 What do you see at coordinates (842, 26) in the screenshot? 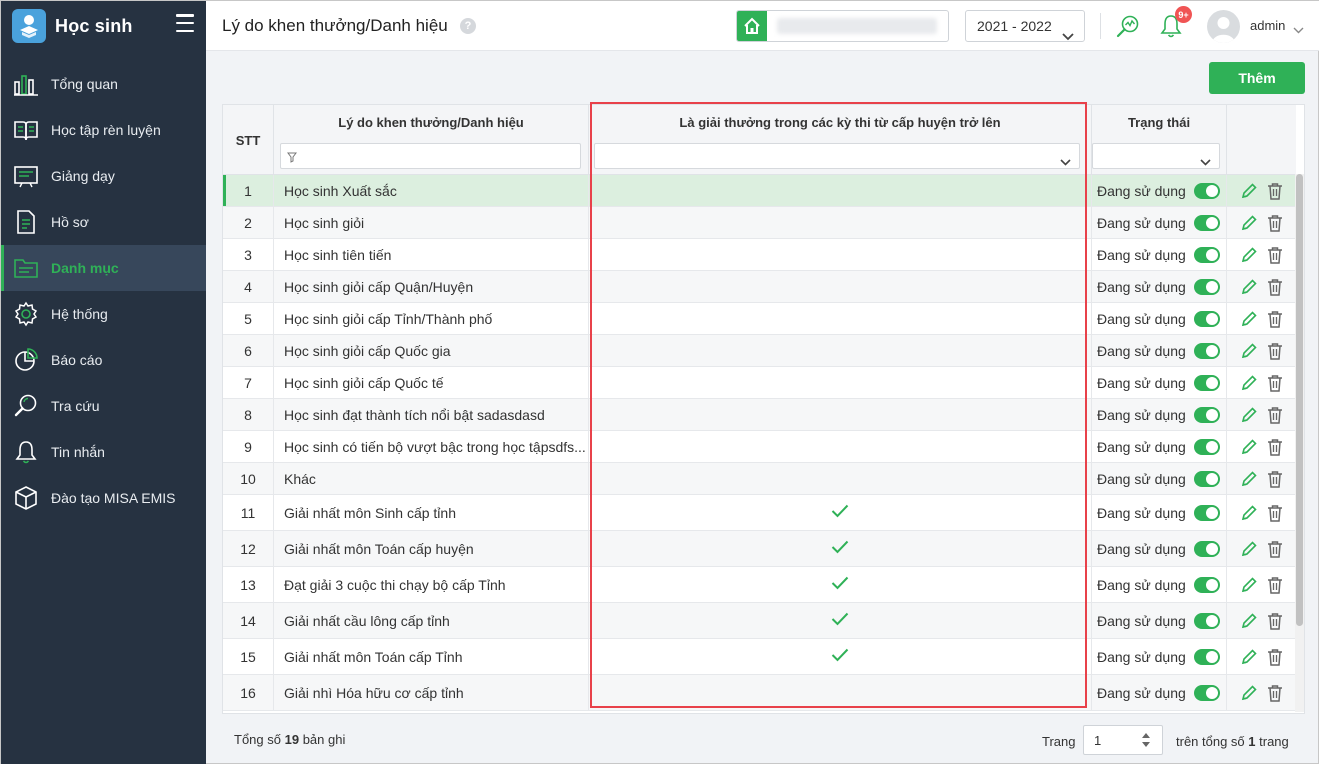
I see `school-selector` at bounding box center [842, 26].